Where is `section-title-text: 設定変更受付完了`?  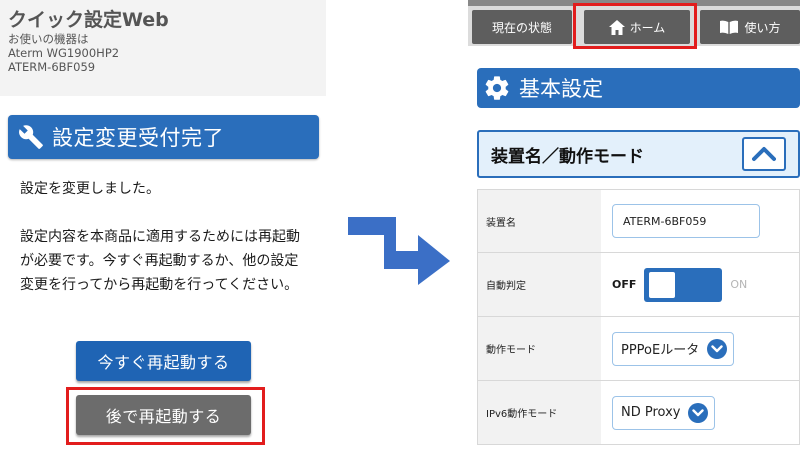
section-title-text: 設定変更受付完了 is located at coordinates (138, 138).